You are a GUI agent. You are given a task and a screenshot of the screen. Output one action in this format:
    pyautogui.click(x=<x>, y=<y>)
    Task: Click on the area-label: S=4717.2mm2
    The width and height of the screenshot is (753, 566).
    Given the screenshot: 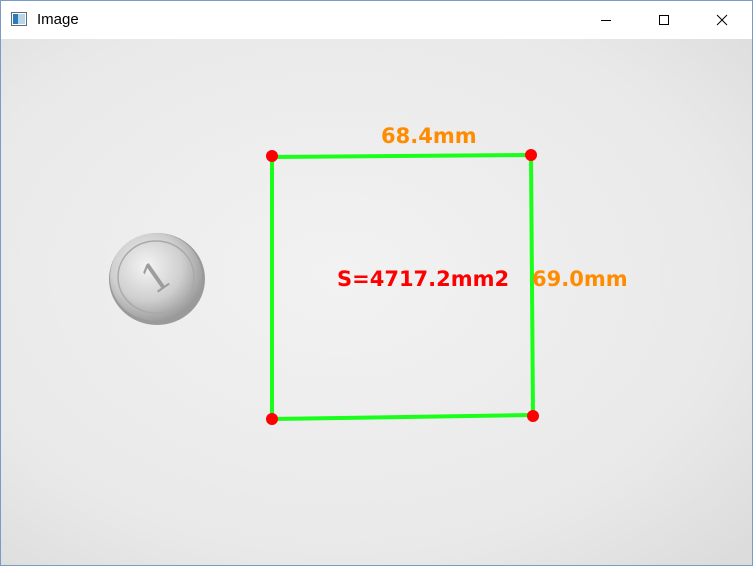 What is the action you would take?
    pyautogui.click(x=423, y=279)
    